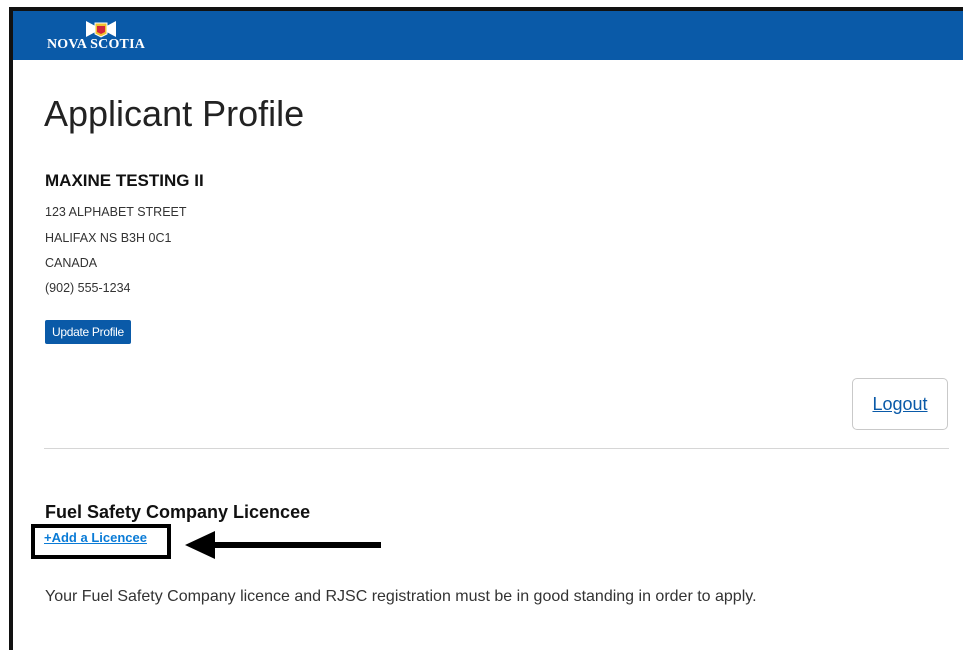  What do you see at coordinates (95, 537) in the screenshot?
I see `add-licencee-link: +Add a Licencee` at bounding box center [95, 537].